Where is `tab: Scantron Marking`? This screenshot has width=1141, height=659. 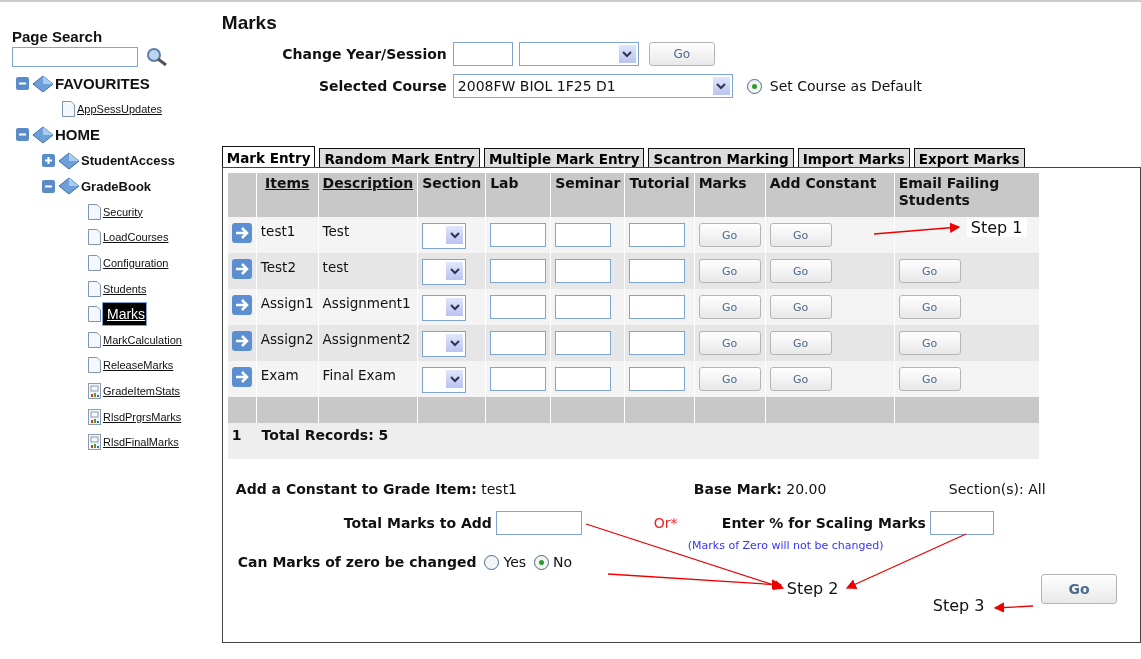
tab: Scantron Marking is located at coordinates (721, 158).